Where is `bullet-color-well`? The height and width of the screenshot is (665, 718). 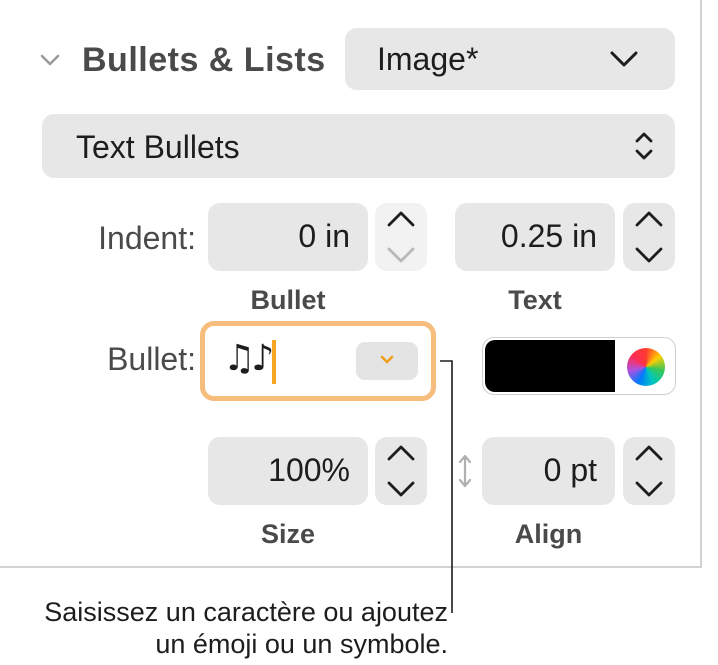
bullet-color-well is located at coordinates (579, 366).